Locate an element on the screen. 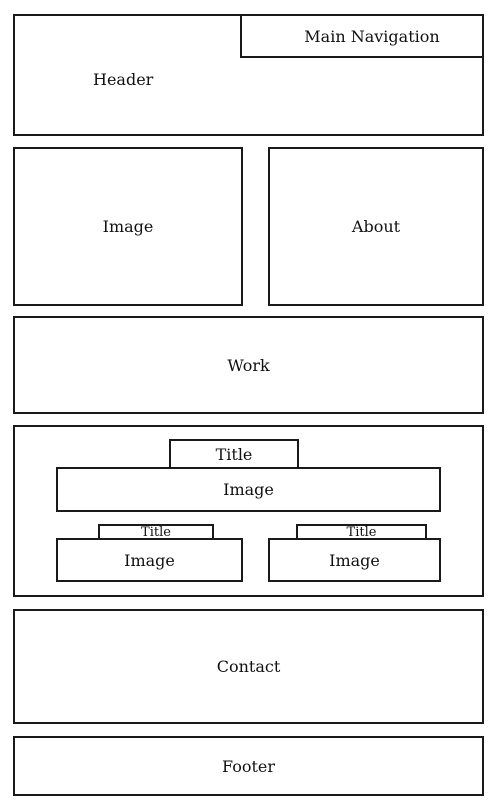 This screenshot has width=500, height=800. hero-image-label: Image is located at coordinates (128, 226).